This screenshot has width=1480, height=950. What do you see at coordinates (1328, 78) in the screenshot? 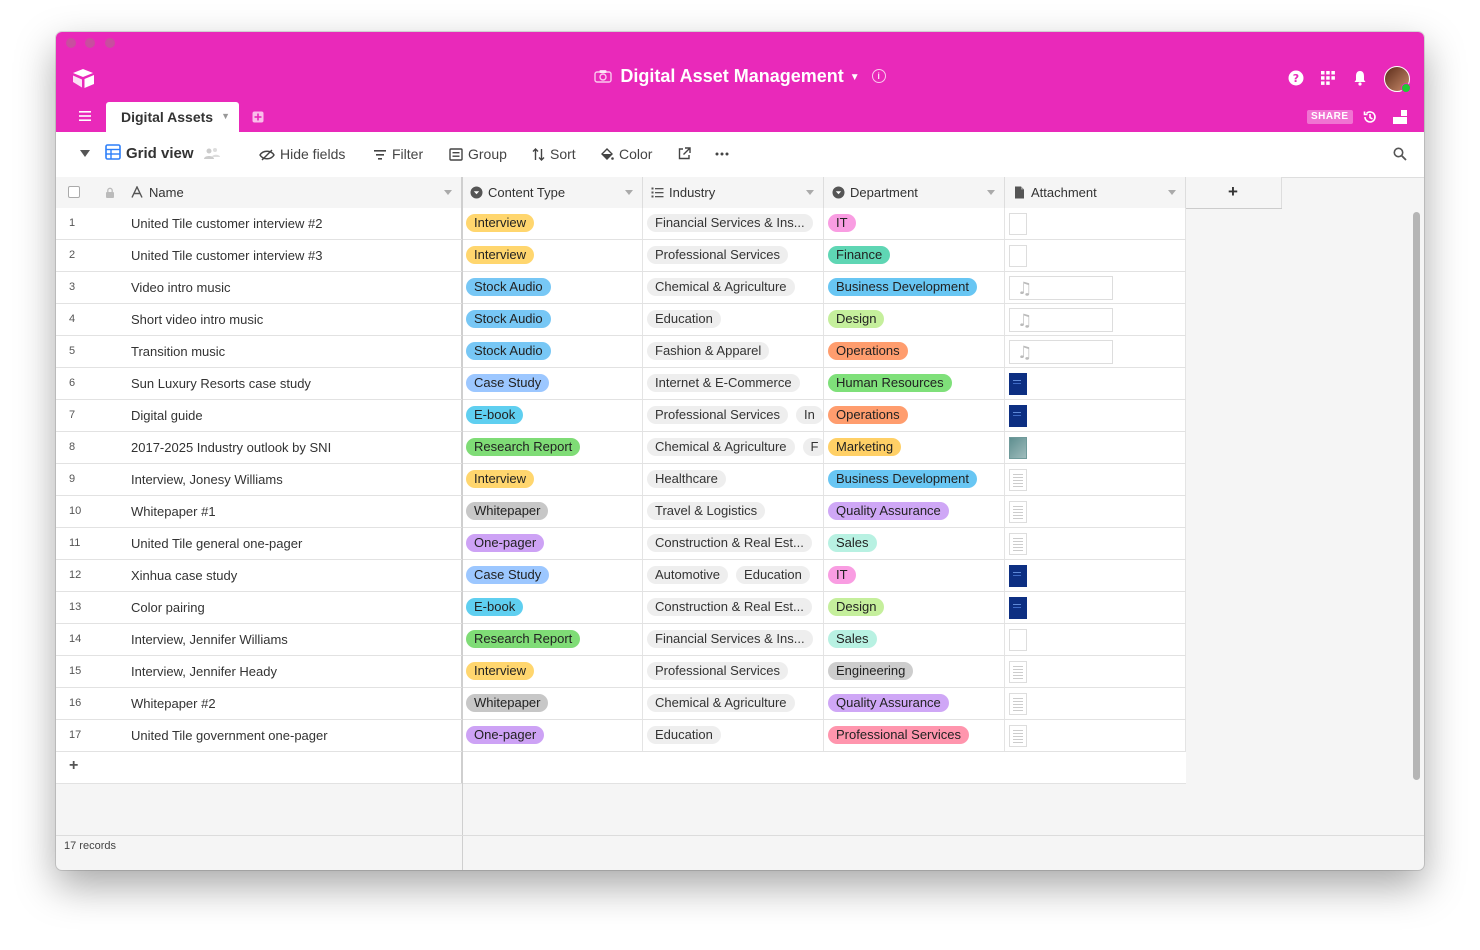
I see `apps-grid-icon` at bounding box center [1328, 78].